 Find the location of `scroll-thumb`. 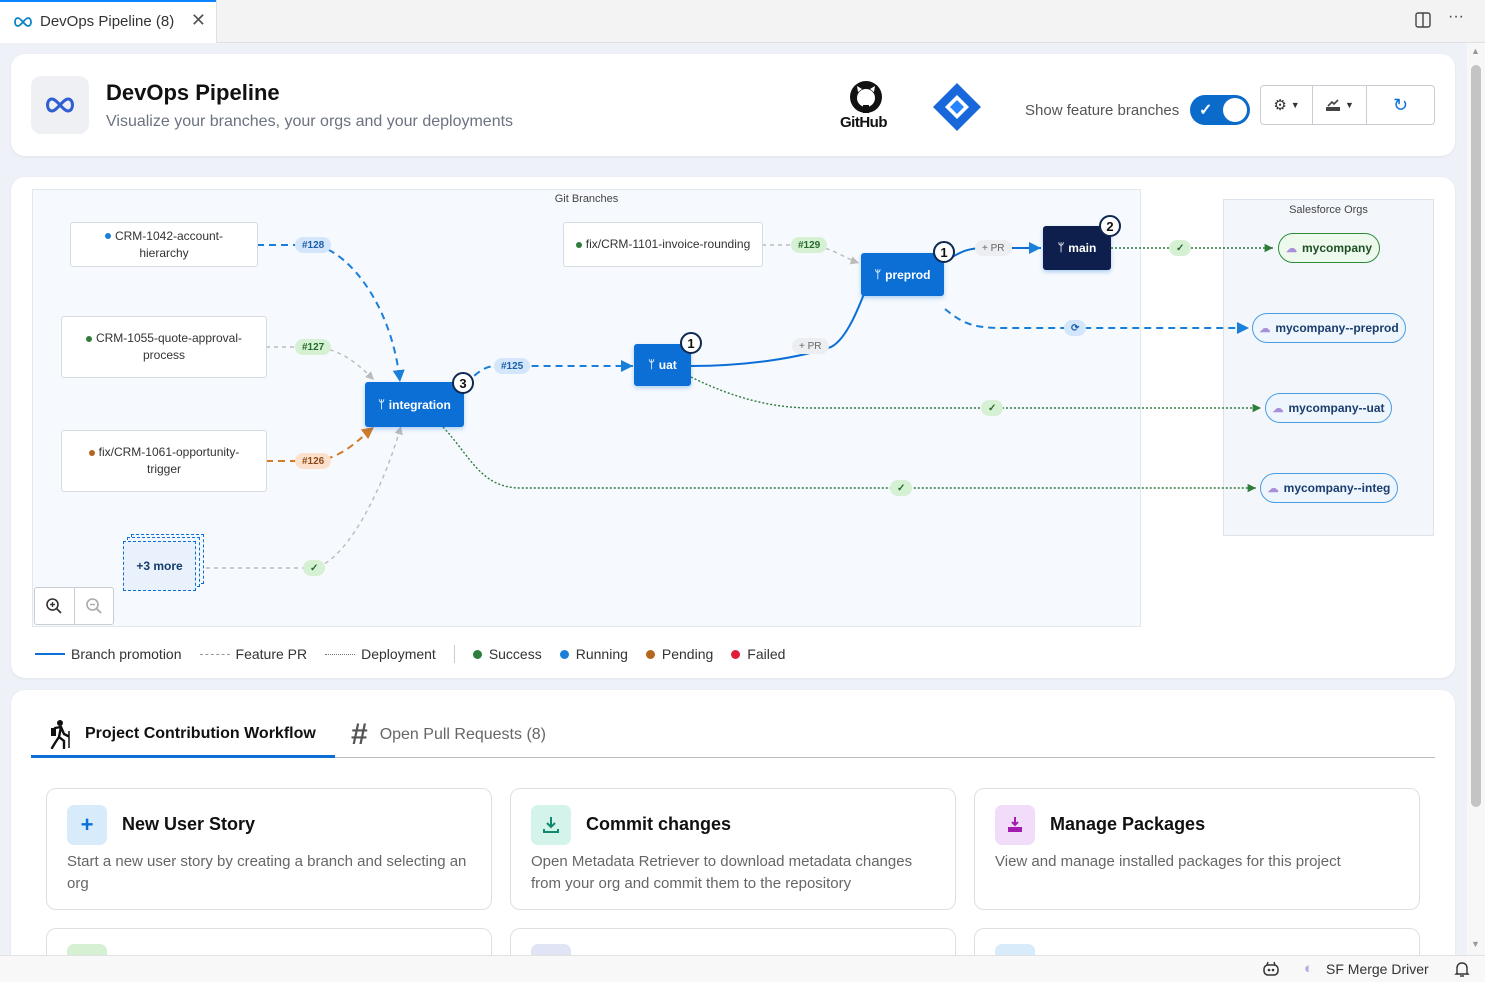

scroll-thumb is located at coordinates (1476, 436).